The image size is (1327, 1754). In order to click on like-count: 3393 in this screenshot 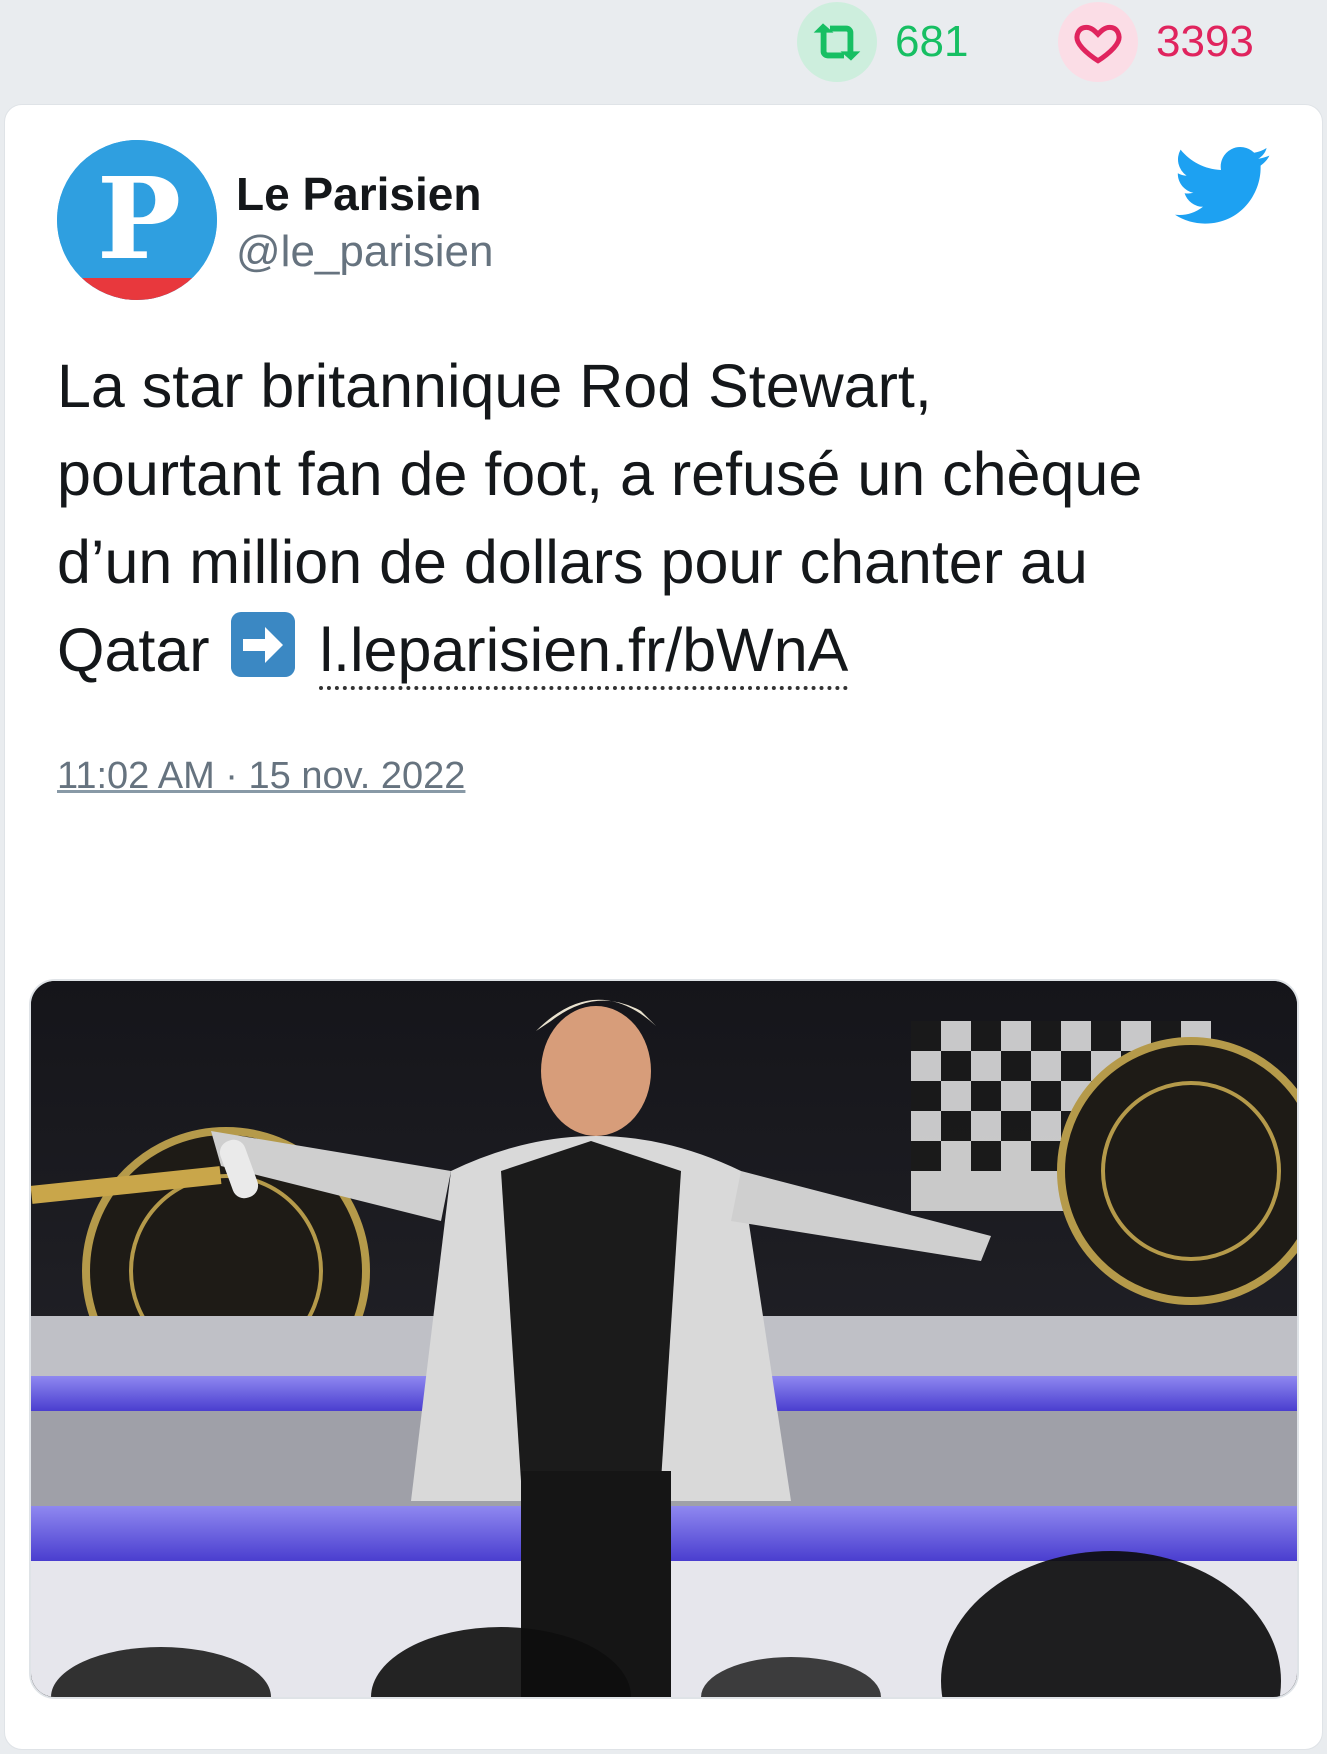, I will do `click(1205, 41)`.